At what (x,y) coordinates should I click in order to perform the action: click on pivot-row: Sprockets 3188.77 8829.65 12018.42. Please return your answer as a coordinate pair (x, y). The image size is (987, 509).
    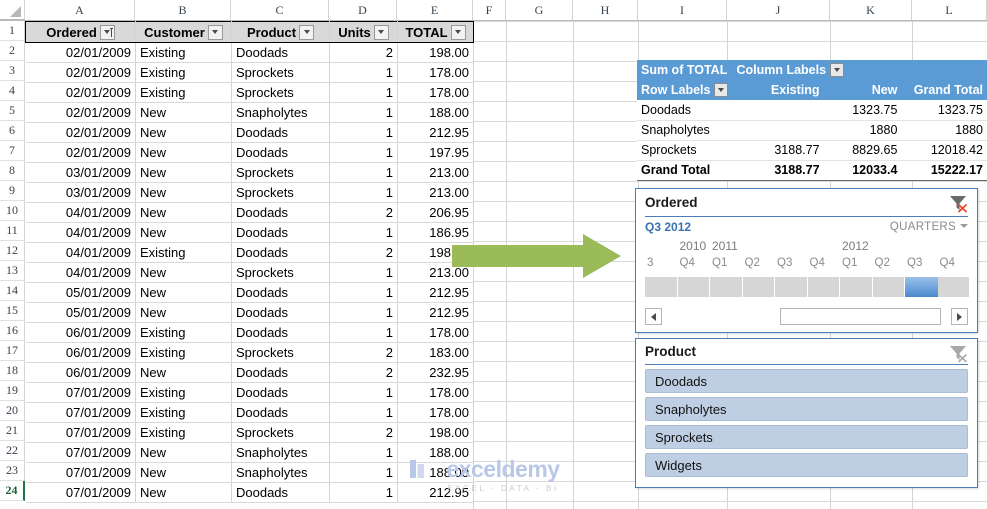
    Looking at the image, I should click on (812, 150).